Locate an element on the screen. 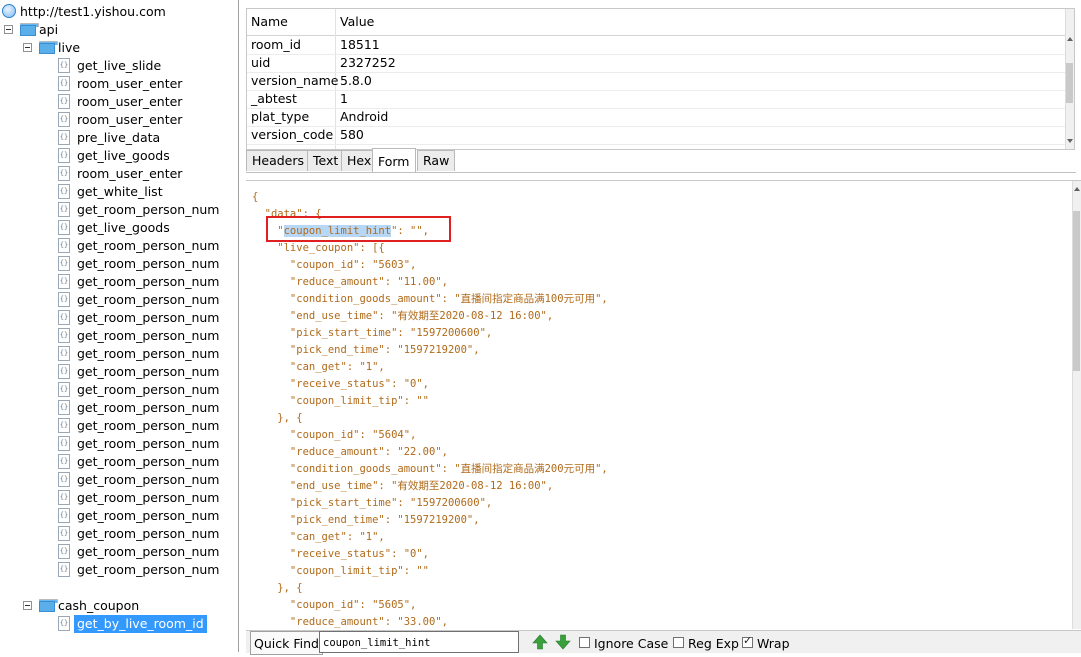 The width and height of the screenshot is (1081, 657). col-value-header: Value is located at coordinates (355, 22).